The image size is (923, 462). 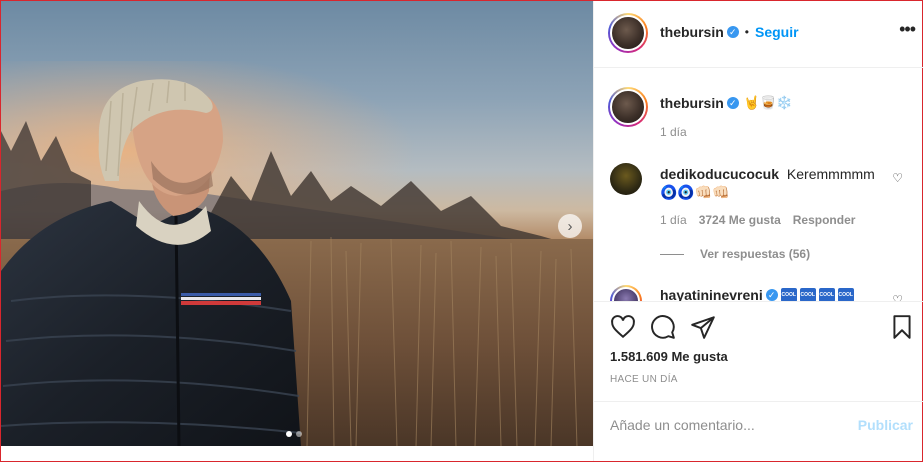 I want to click on caption-line: thebursin ✓ 🤘🥃❄️, so click(x=726, y=103).